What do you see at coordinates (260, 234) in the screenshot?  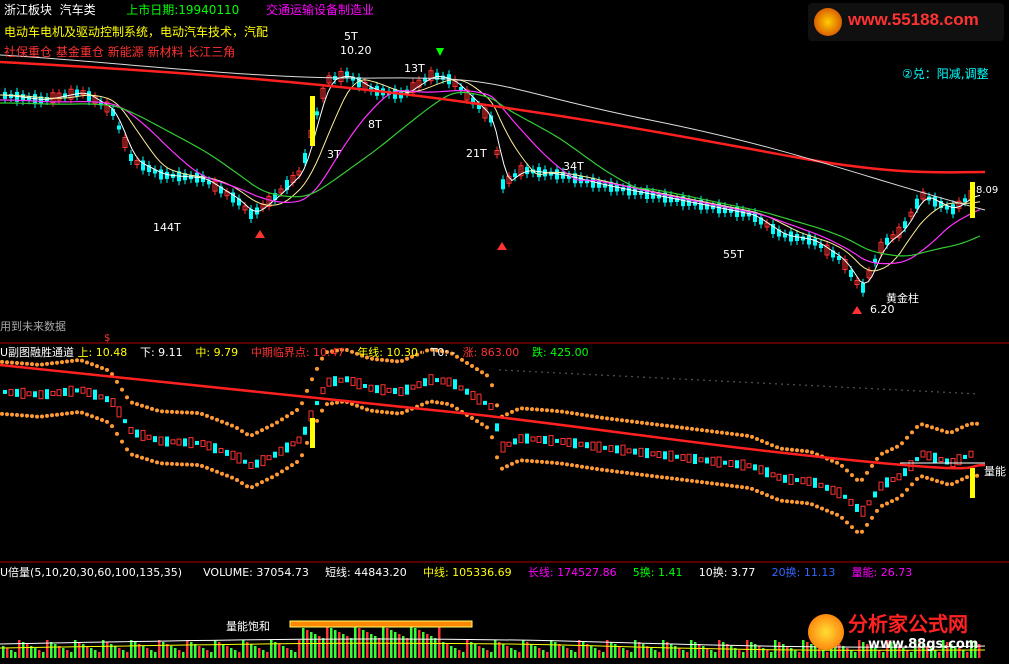 I see `red-up-arrow` at bounding box center [260, 234].